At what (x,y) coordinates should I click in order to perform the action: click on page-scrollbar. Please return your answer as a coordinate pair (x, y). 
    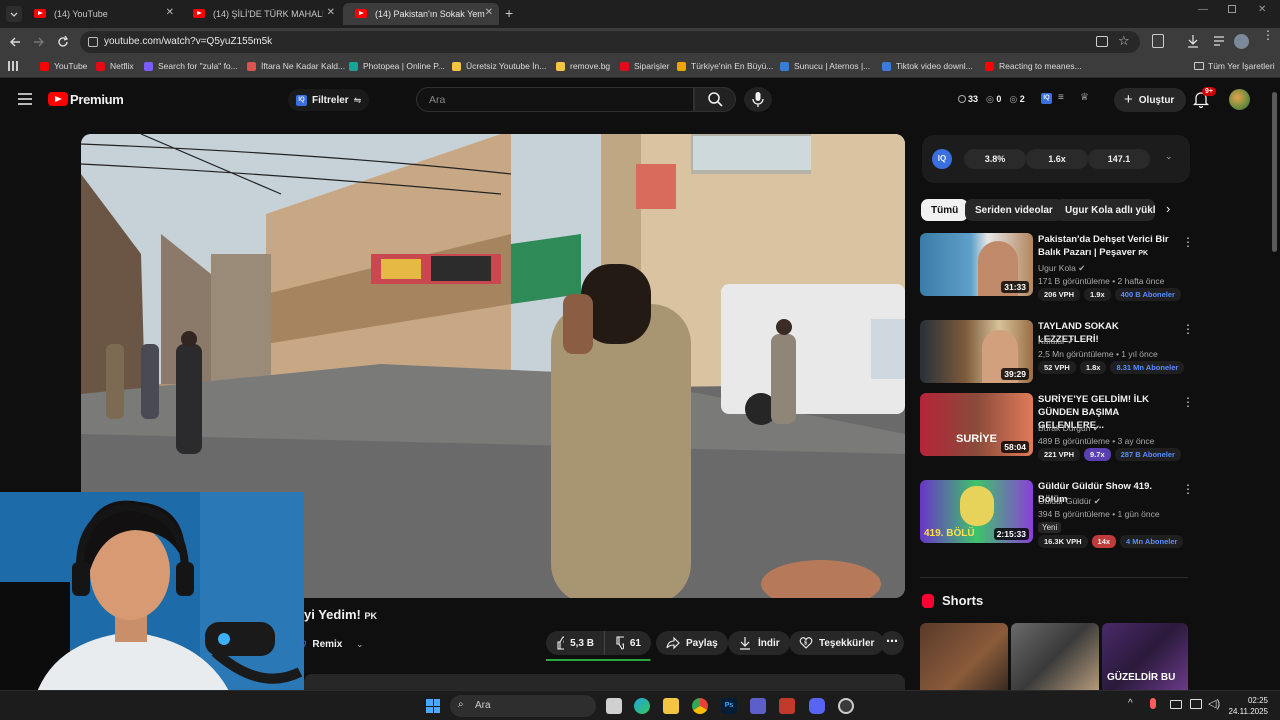
    Looking at the image, I should click on (1274, 172).